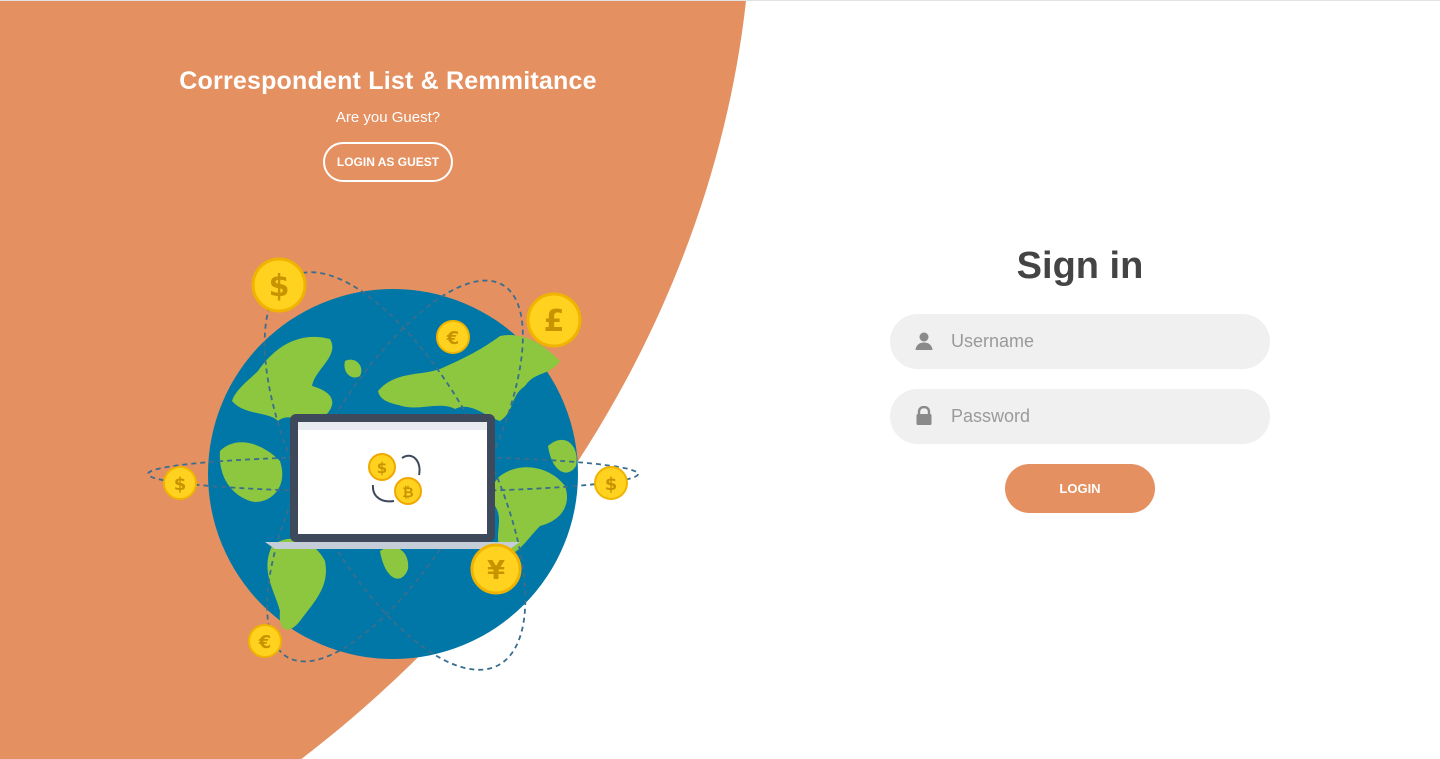 Image resolution: width=1440 pixels, height=759 pixels. I want to click on laptop-coin-bitcoin: ₿, so click(407, 493).